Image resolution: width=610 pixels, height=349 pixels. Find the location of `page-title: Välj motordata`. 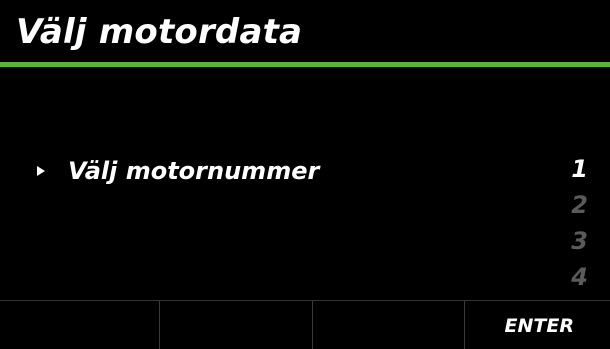

page-title: Välj motordata is located at coordinates (159, 32).